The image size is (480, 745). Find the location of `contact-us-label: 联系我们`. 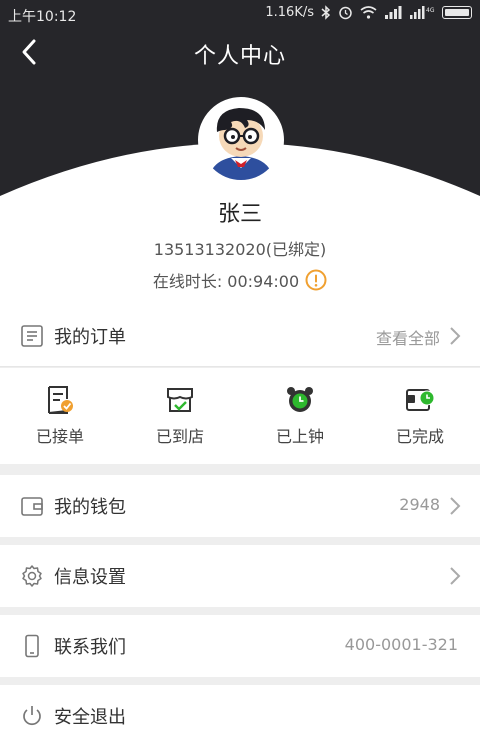

contact-us-label: 联系我们 is located at coordinates (90, 647).